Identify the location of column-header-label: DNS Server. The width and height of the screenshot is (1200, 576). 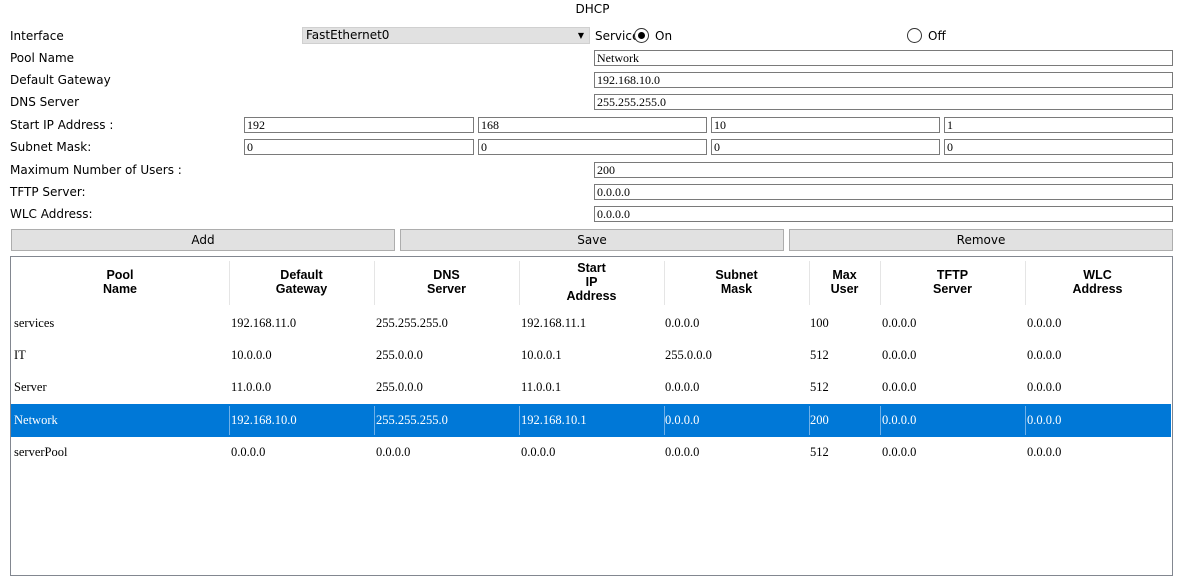
(446, 282).